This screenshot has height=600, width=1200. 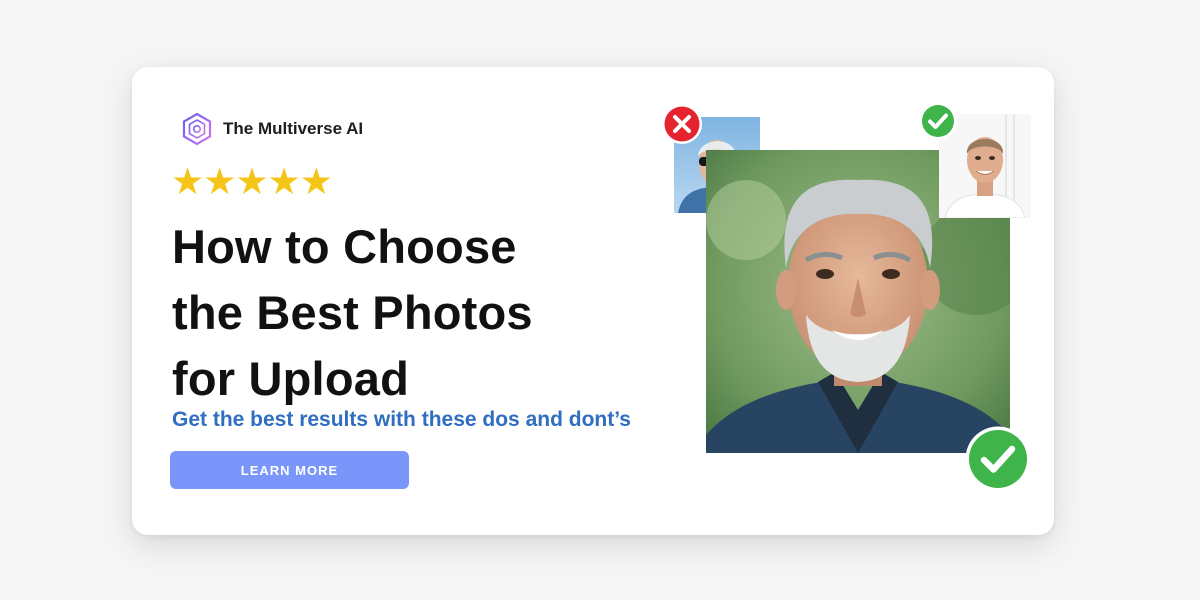 What do you see at coordinates (352, 312) in the screenshot?
I see `headline-line: the Best Photos` at bounding box center [352, 312].